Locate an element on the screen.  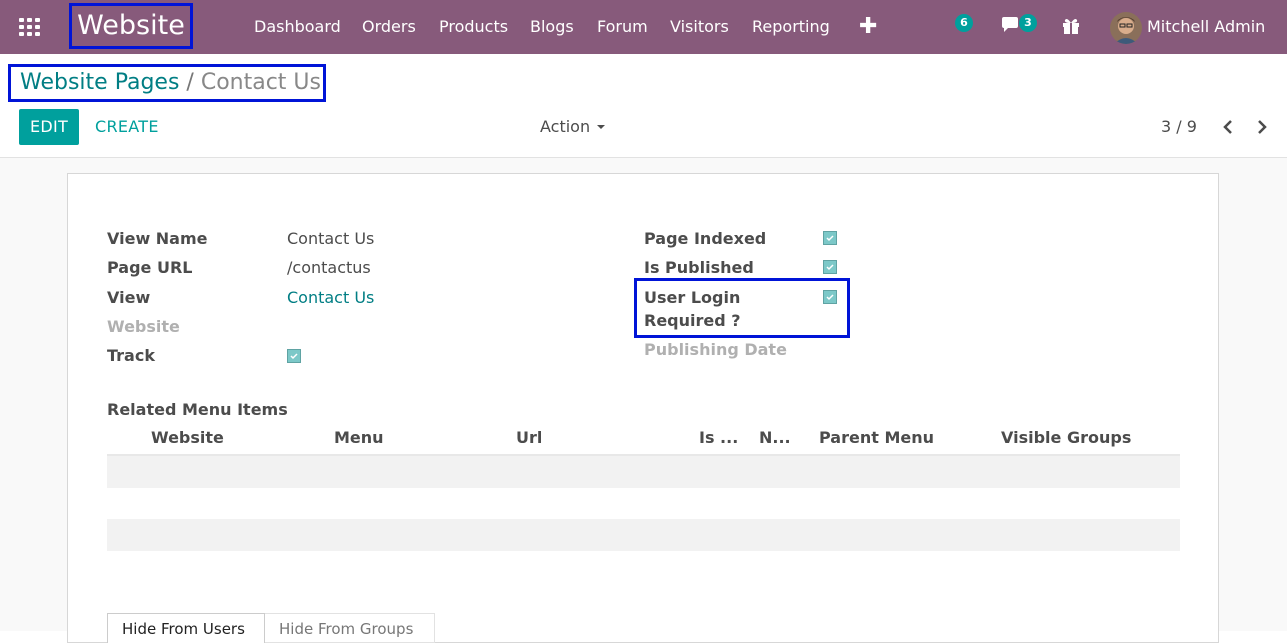
login-required-label-line1: User Login is located at coordinates (692, 297).